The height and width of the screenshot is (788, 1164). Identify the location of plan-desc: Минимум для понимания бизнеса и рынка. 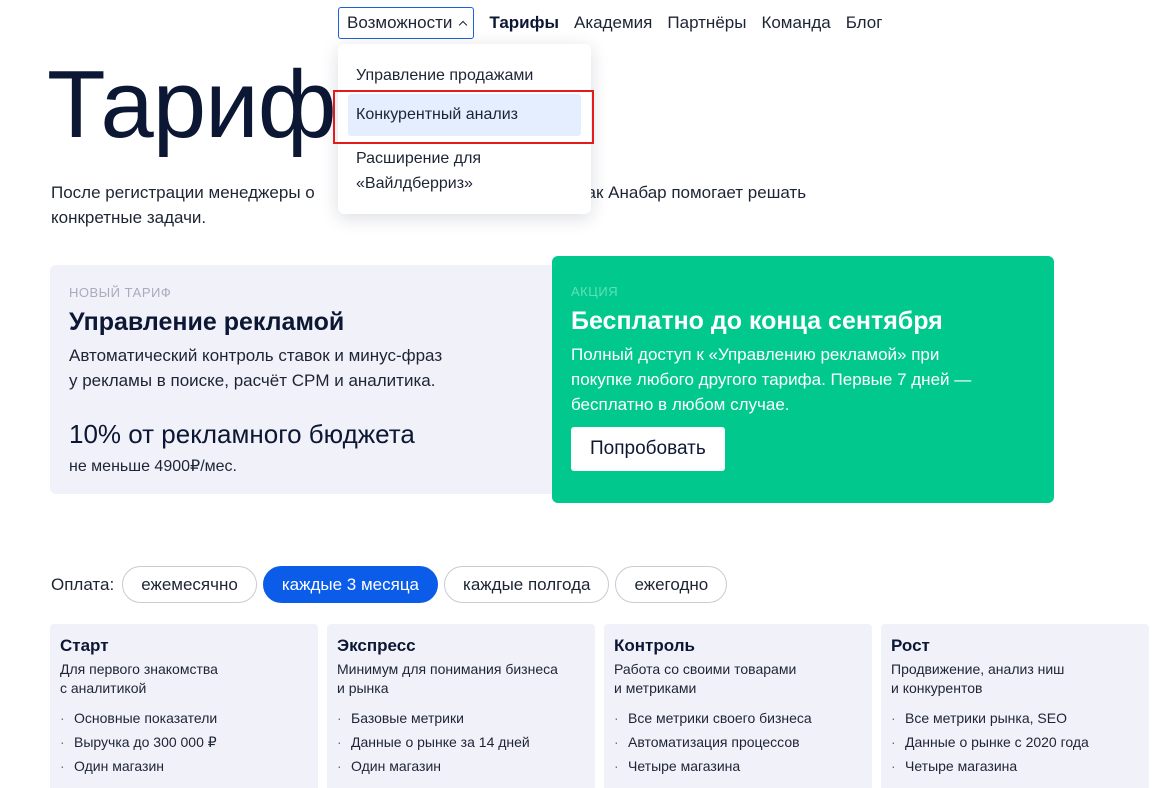
(461, 679).